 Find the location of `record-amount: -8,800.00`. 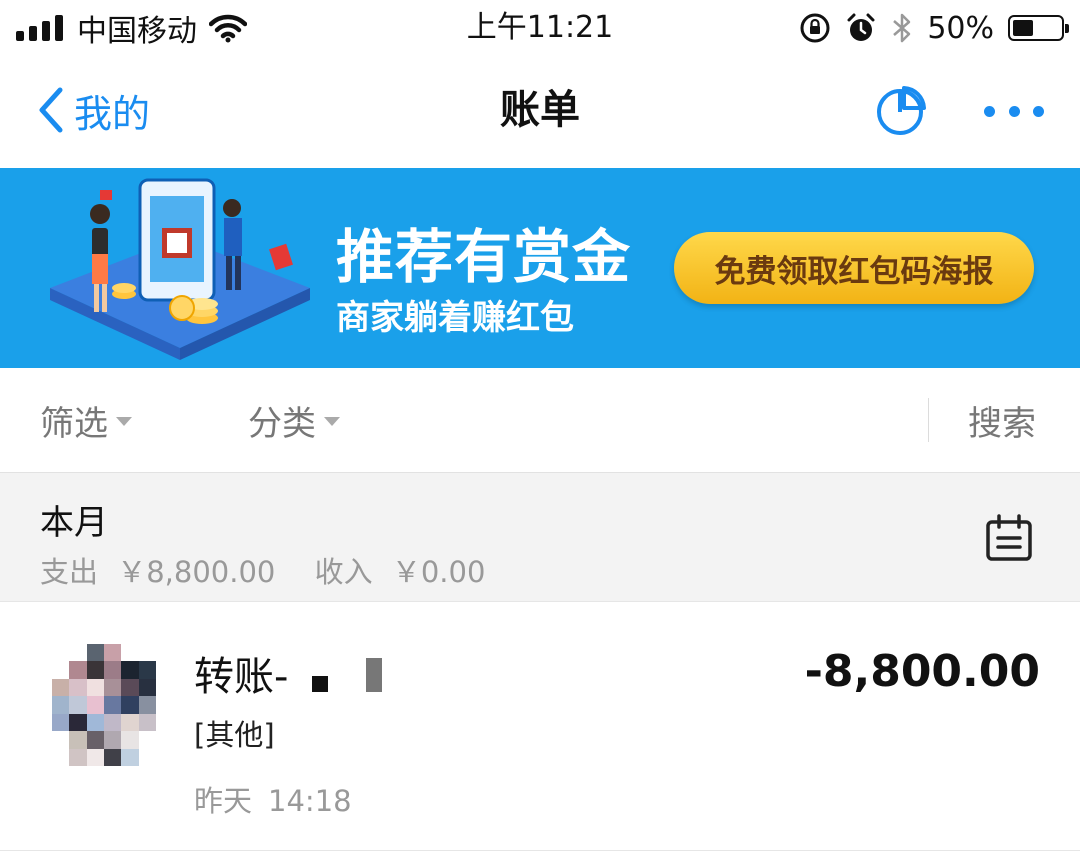

record-amount: -8,800.00 is located at coordinates (922, 671).